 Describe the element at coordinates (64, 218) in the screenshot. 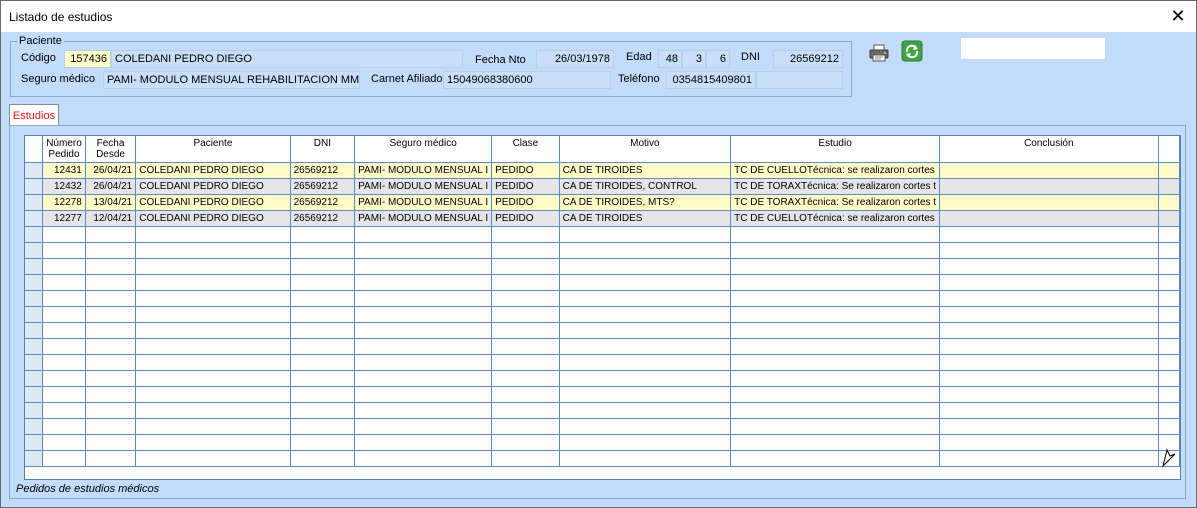

I see `cell-numero: 12277` at that location.